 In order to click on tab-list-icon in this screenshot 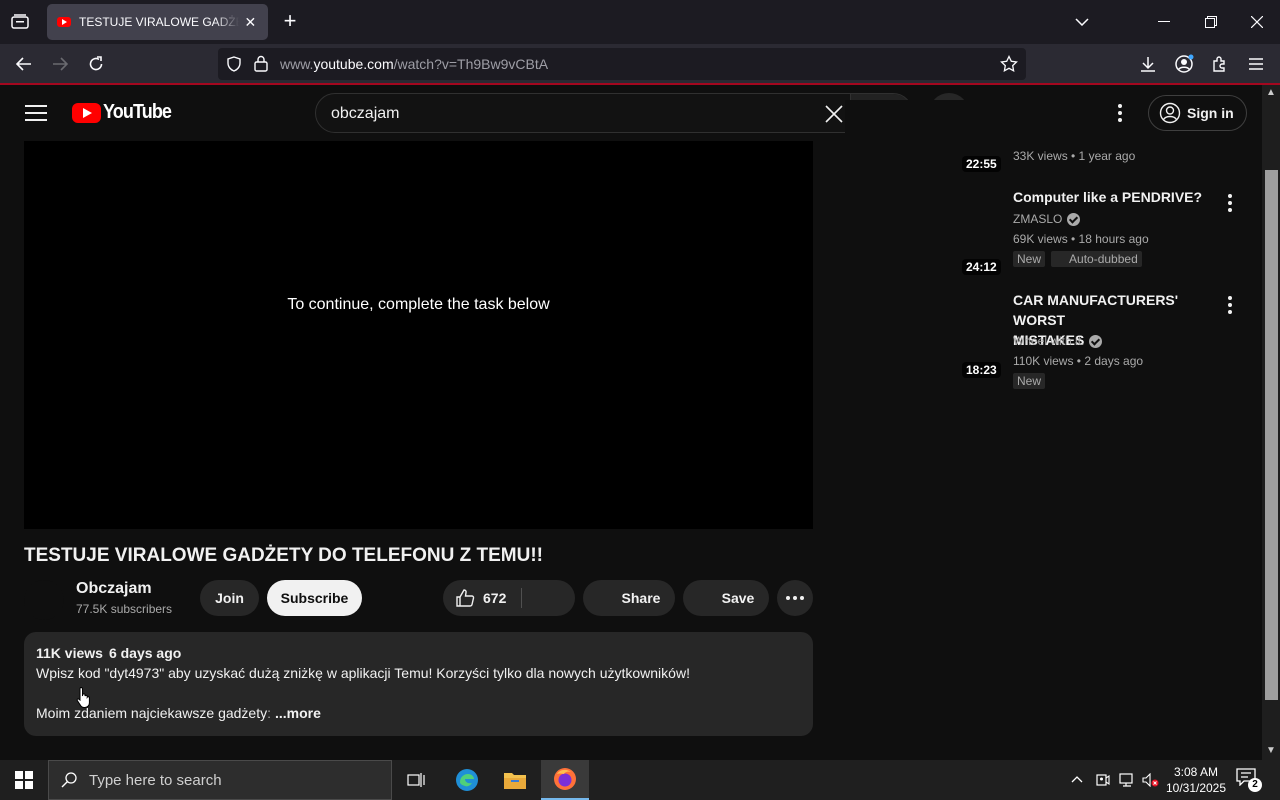, I will do `click(20, 22)`.